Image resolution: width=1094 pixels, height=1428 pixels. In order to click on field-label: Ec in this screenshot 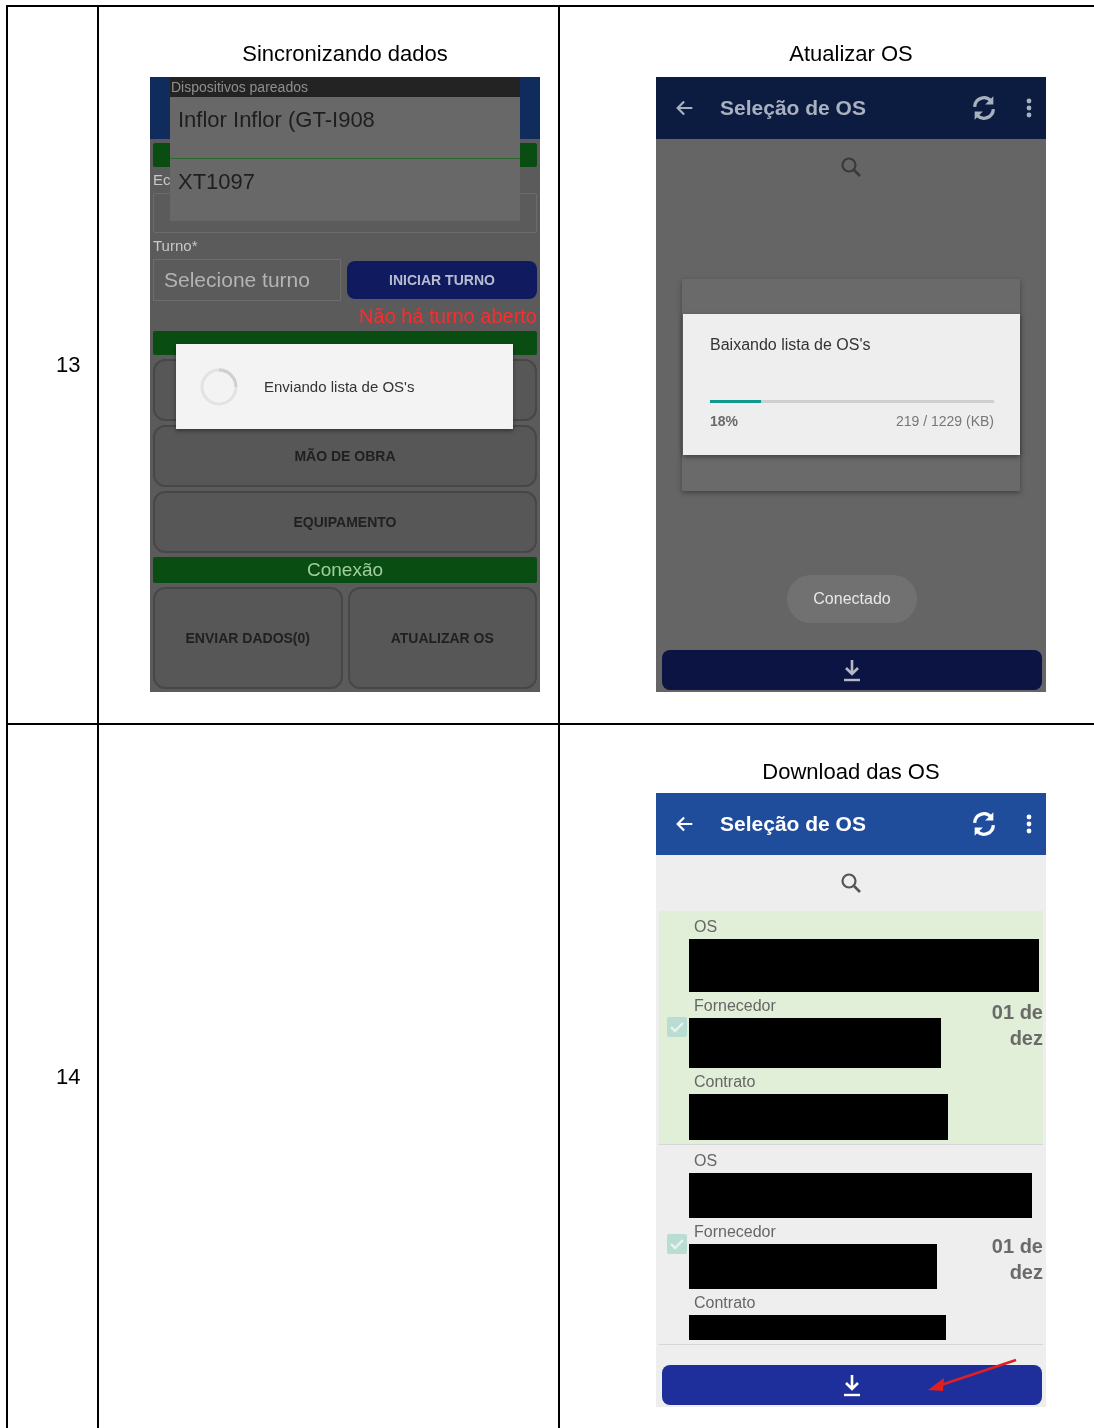, I will do `click(162, 180)`.